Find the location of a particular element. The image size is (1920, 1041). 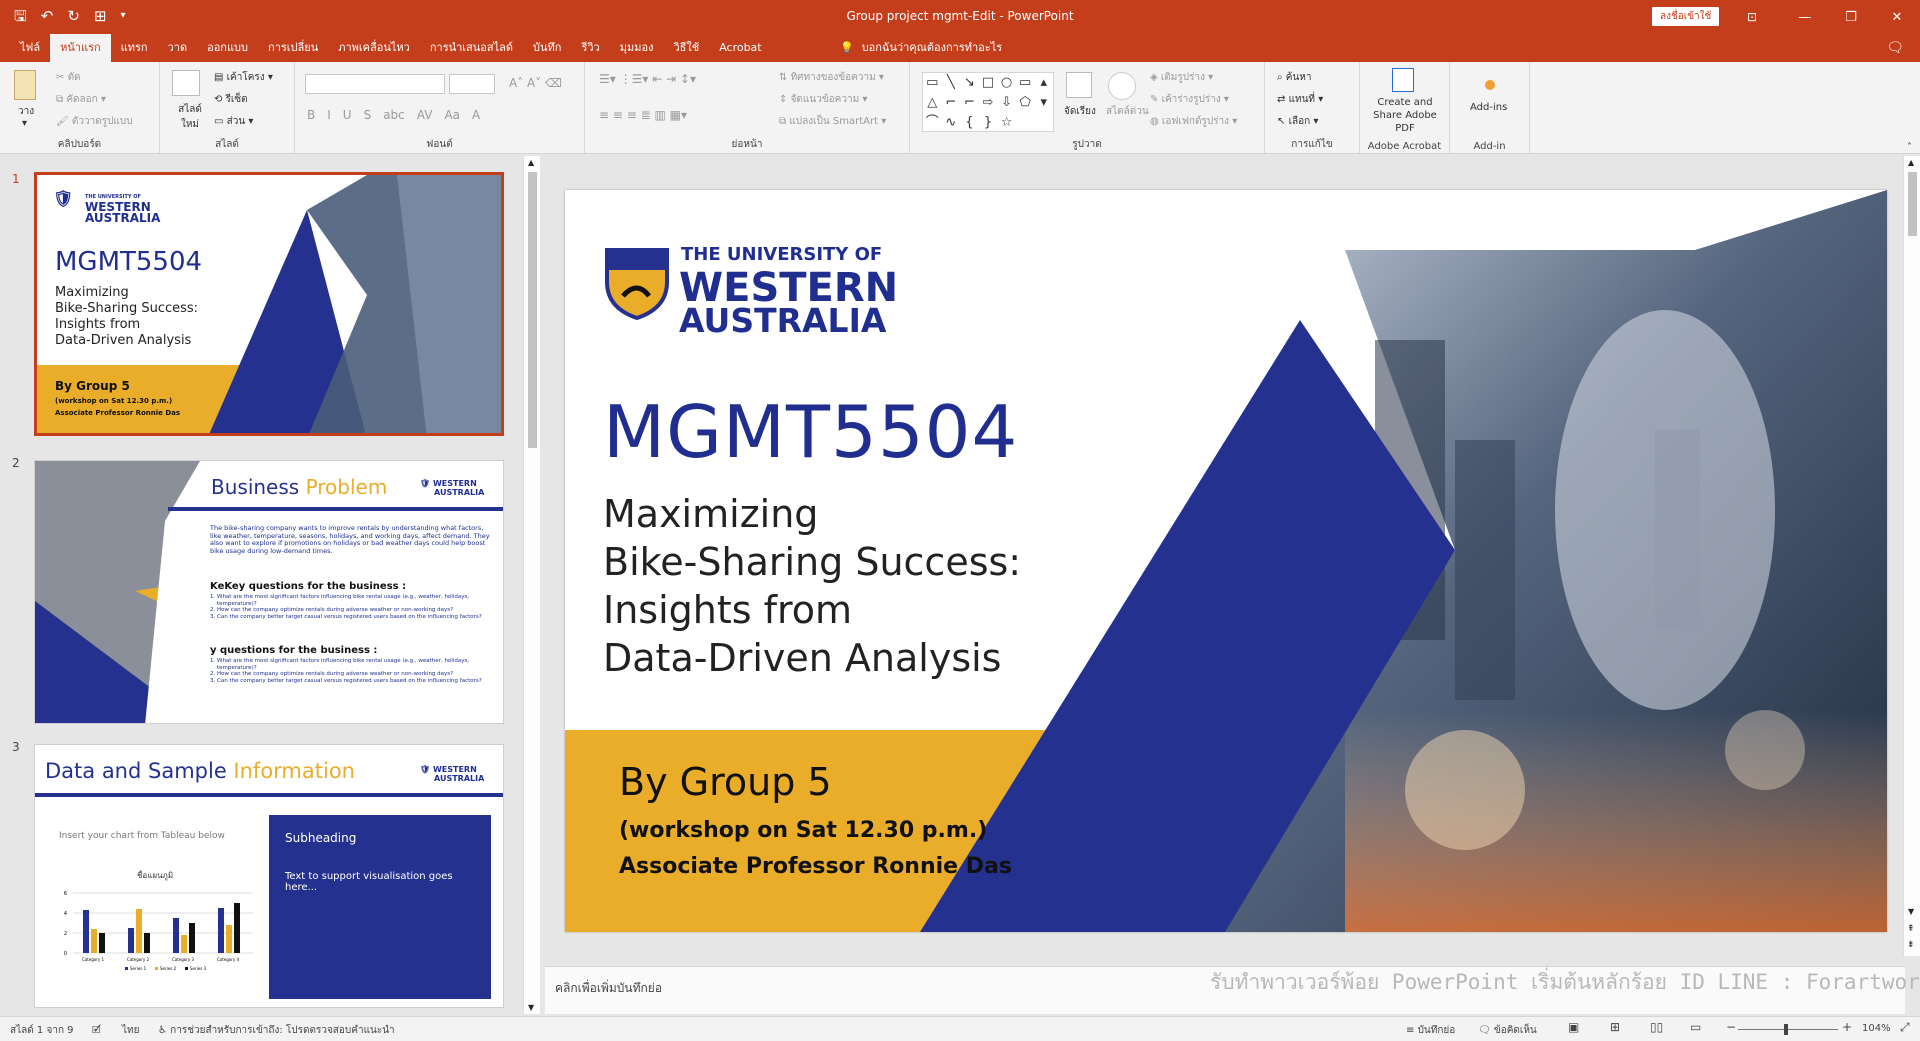

font-format-button: abc is located at coordinates (394, 115).